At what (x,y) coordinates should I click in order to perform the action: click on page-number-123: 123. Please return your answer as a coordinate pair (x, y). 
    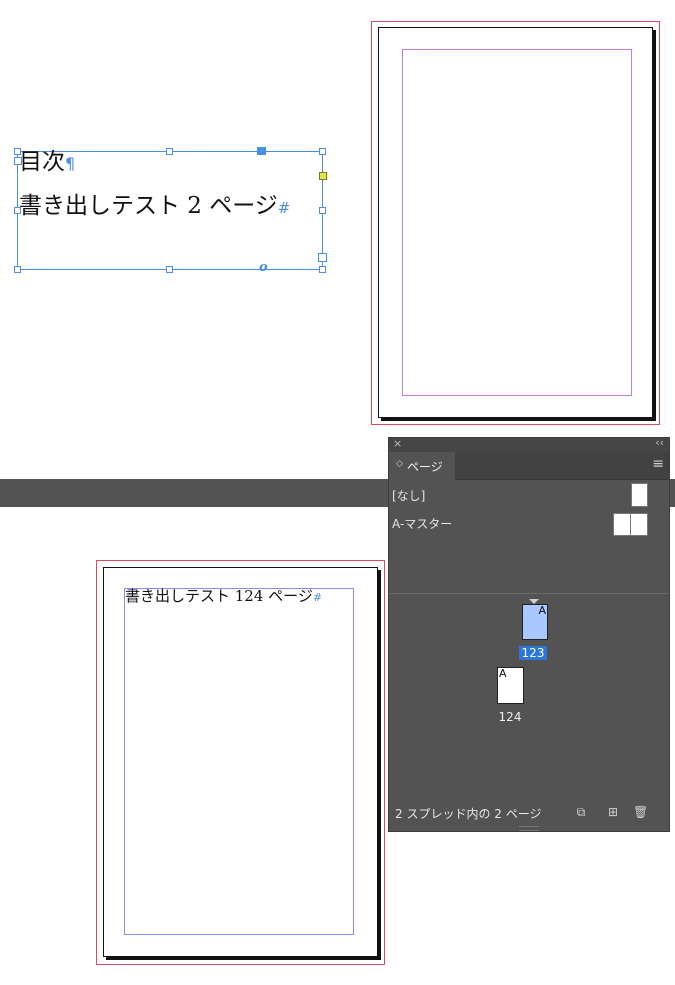
    Looking at the image, I should click on (533, 653).